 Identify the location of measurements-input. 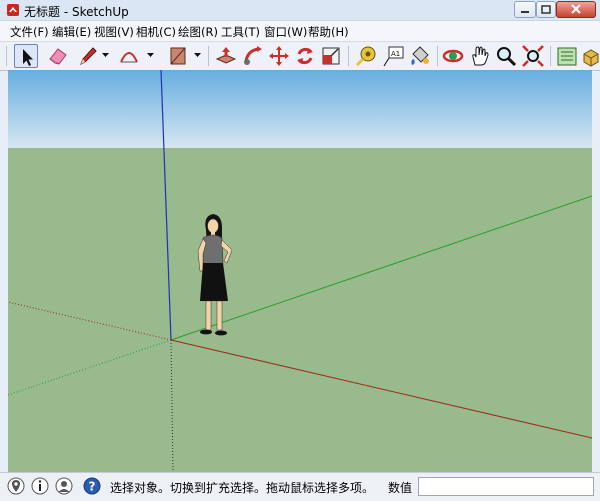
(506, 486).